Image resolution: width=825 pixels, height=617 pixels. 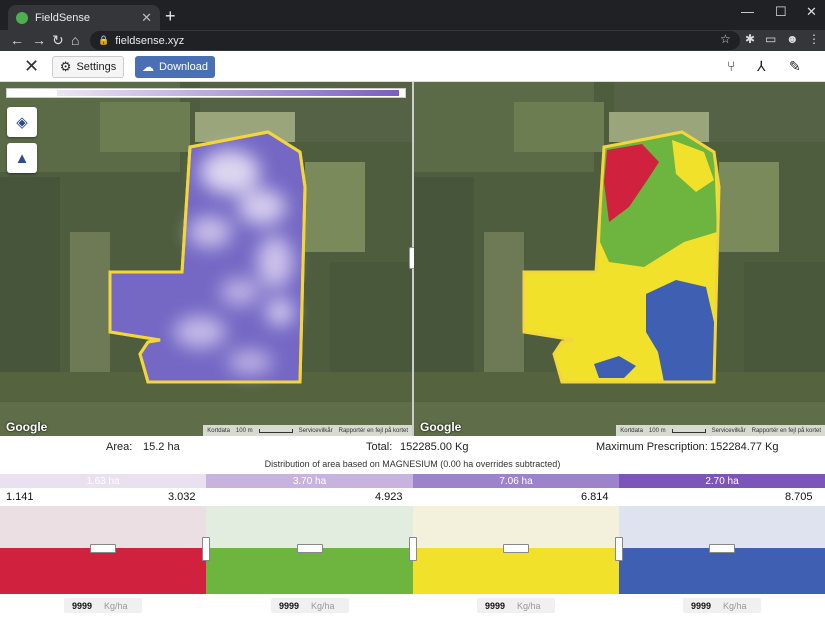 What do you see at coordinates (792, 39) in the screenshot?
I see `profile-avatar-icon: ☻` at bounding box center [792, 39].